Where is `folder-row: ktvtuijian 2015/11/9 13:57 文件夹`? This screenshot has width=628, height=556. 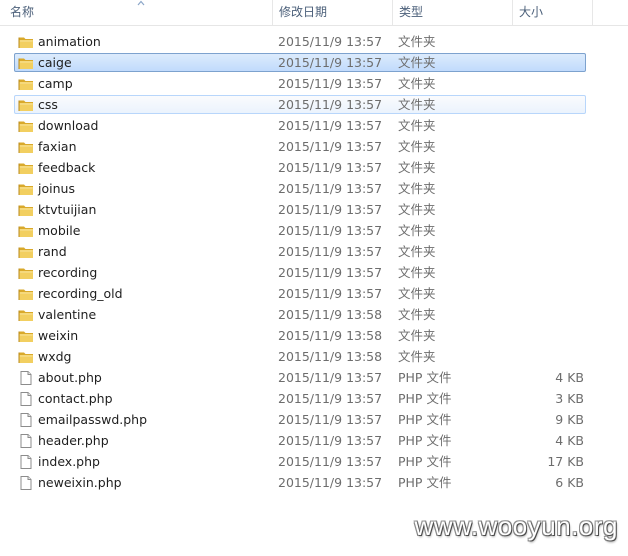 folder-row: ktvtuijian 2015/11/9 13:57 文件夹 is located at coordinates (314, 210).